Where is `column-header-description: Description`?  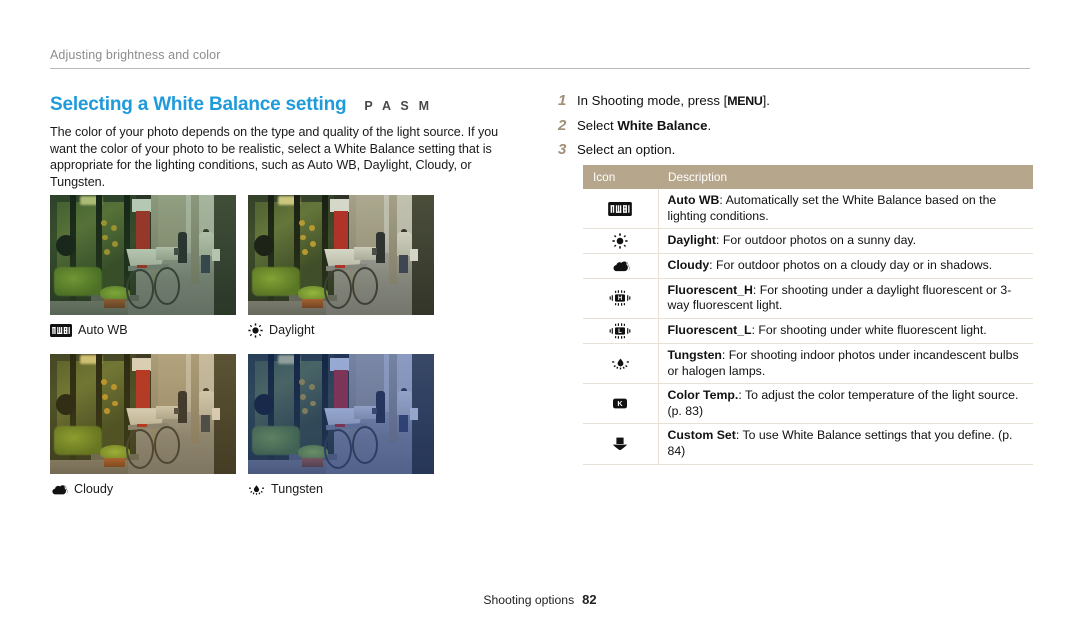 column-header-description: Description is located at coordinates (845, 177).